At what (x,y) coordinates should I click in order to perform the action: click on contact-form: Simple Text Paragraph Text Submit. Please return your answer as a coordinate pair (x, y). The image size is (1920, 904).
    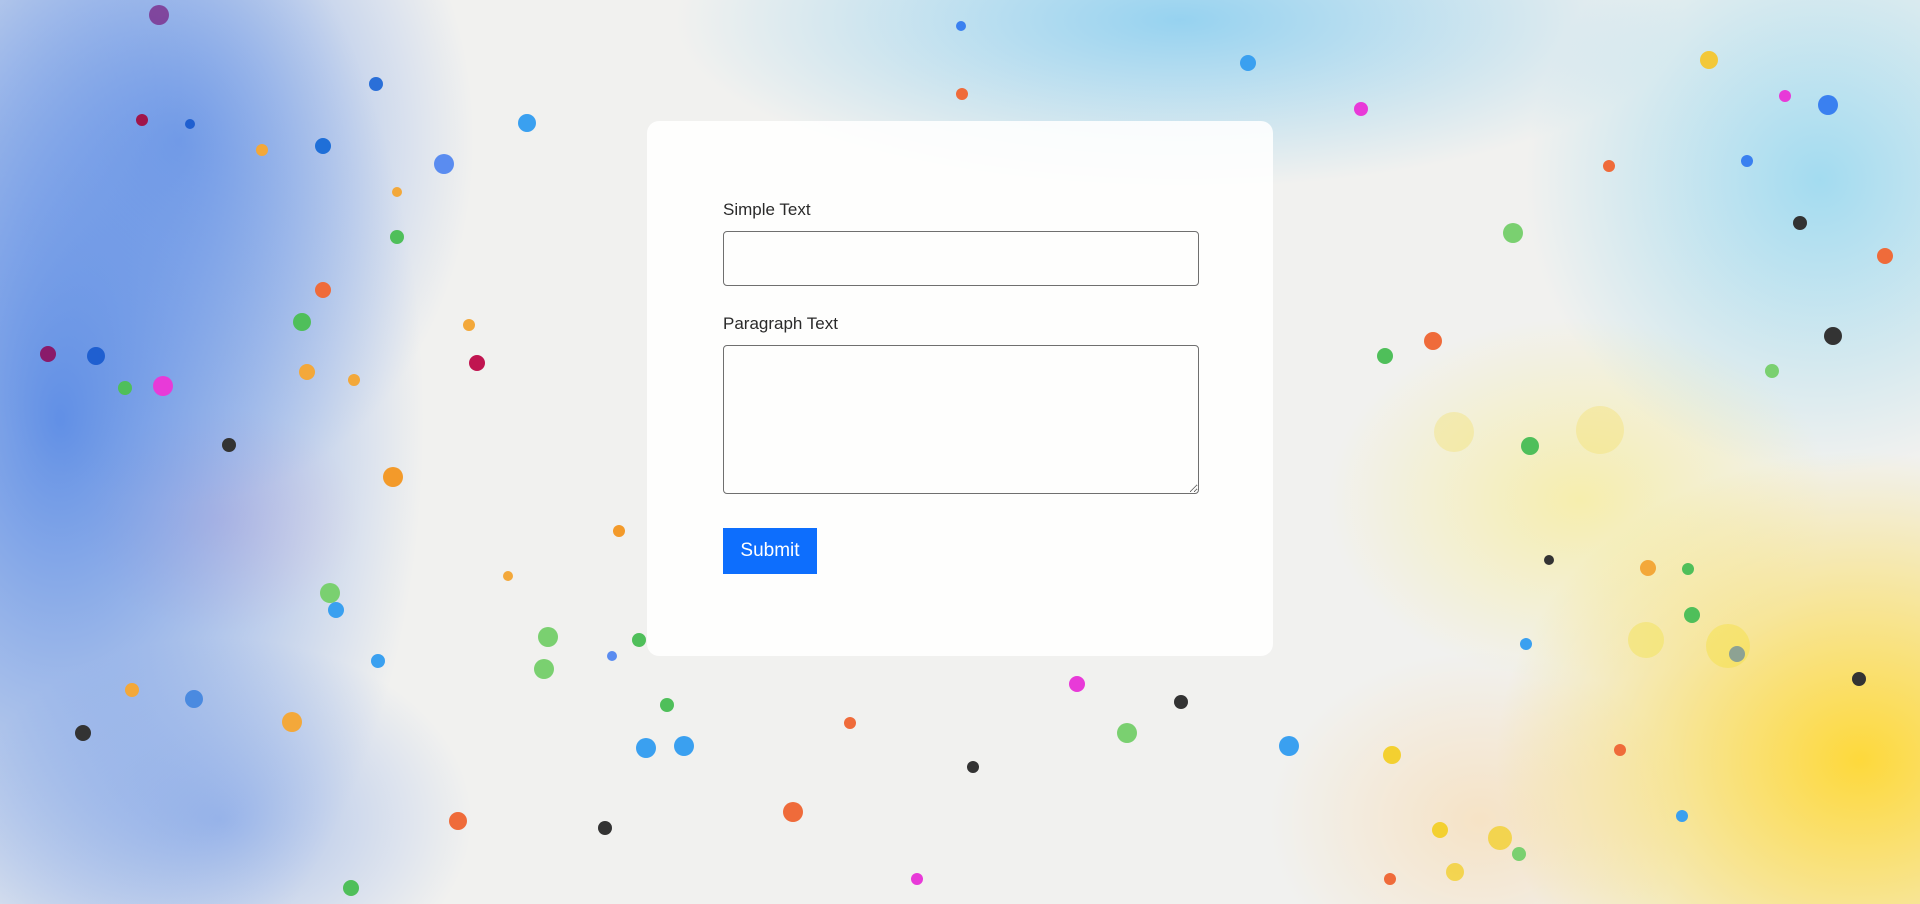
    Looking at the image, I should click on (961, 386).